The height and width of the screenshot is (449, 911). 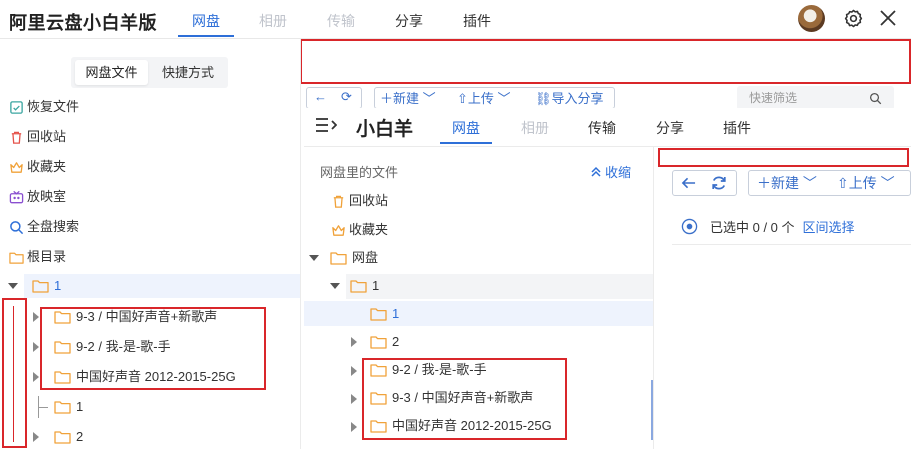 I want to click on tree-folder-row: 2, so click(x=68, y=437).